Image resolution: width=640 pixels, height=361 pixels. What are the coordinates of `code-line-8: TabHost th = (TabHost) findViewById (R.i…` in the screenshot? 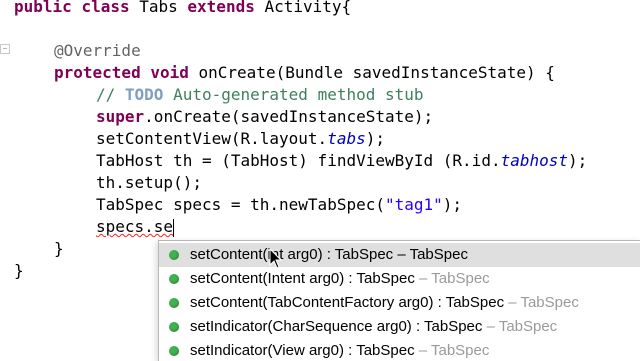 It's located at (342, 160).